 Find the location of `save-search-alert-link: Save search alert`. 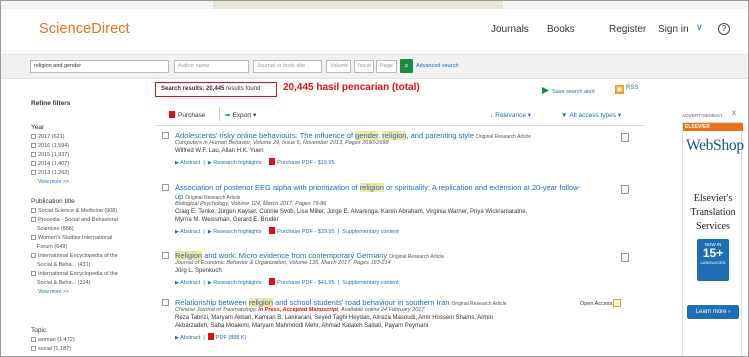

save-search-alert-link: Save search alert is located at coordinates (568, 91).